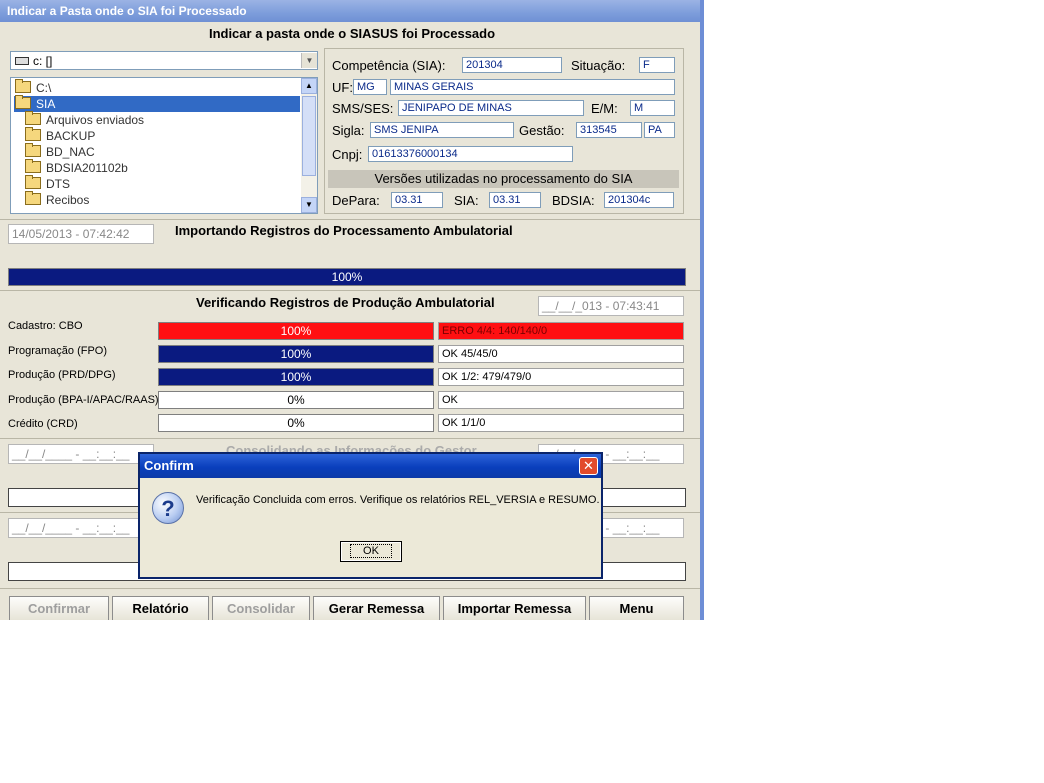 The image size is (1044, 783). I want to click on verify-row-label: Programação (FPO), so click(58, 351).